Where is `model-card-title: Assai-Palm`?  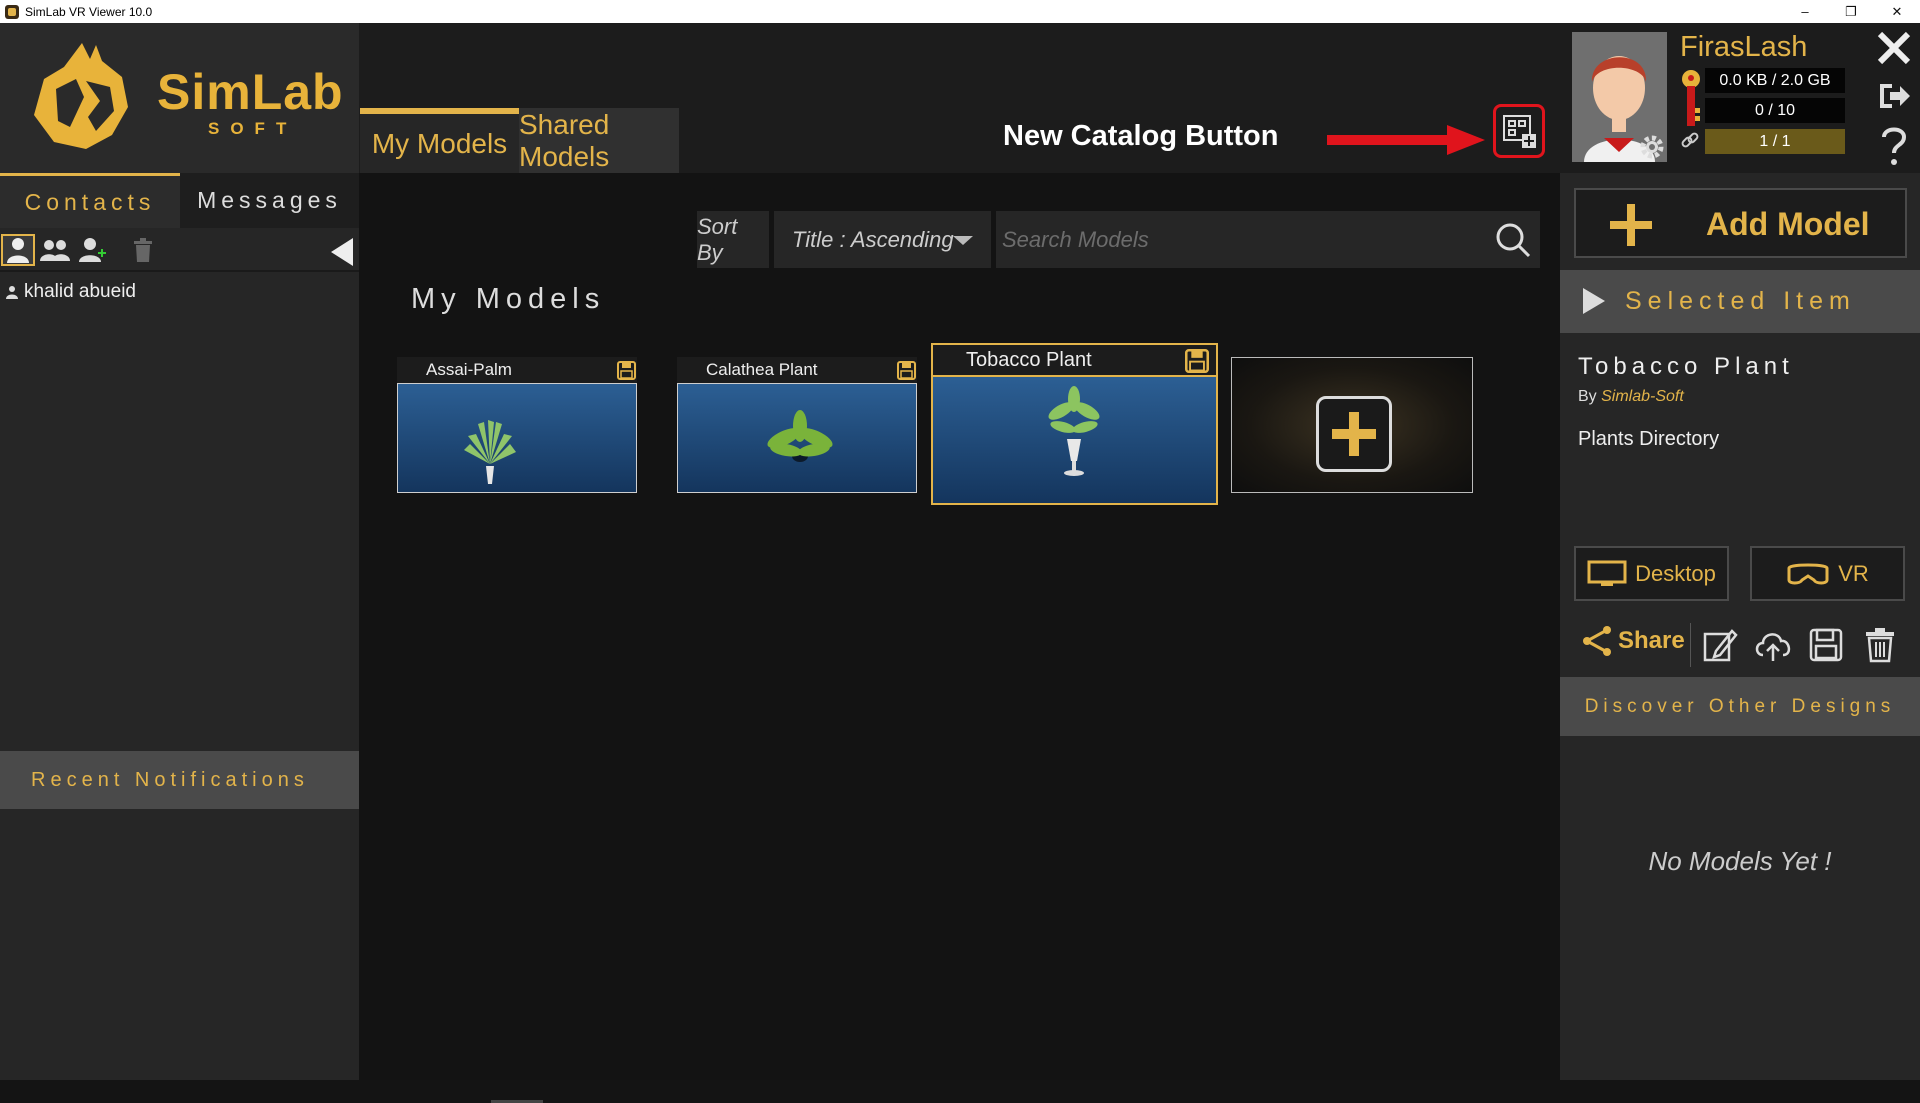 model-card-title: Assai-Palm is located at coordinates (517, 370).